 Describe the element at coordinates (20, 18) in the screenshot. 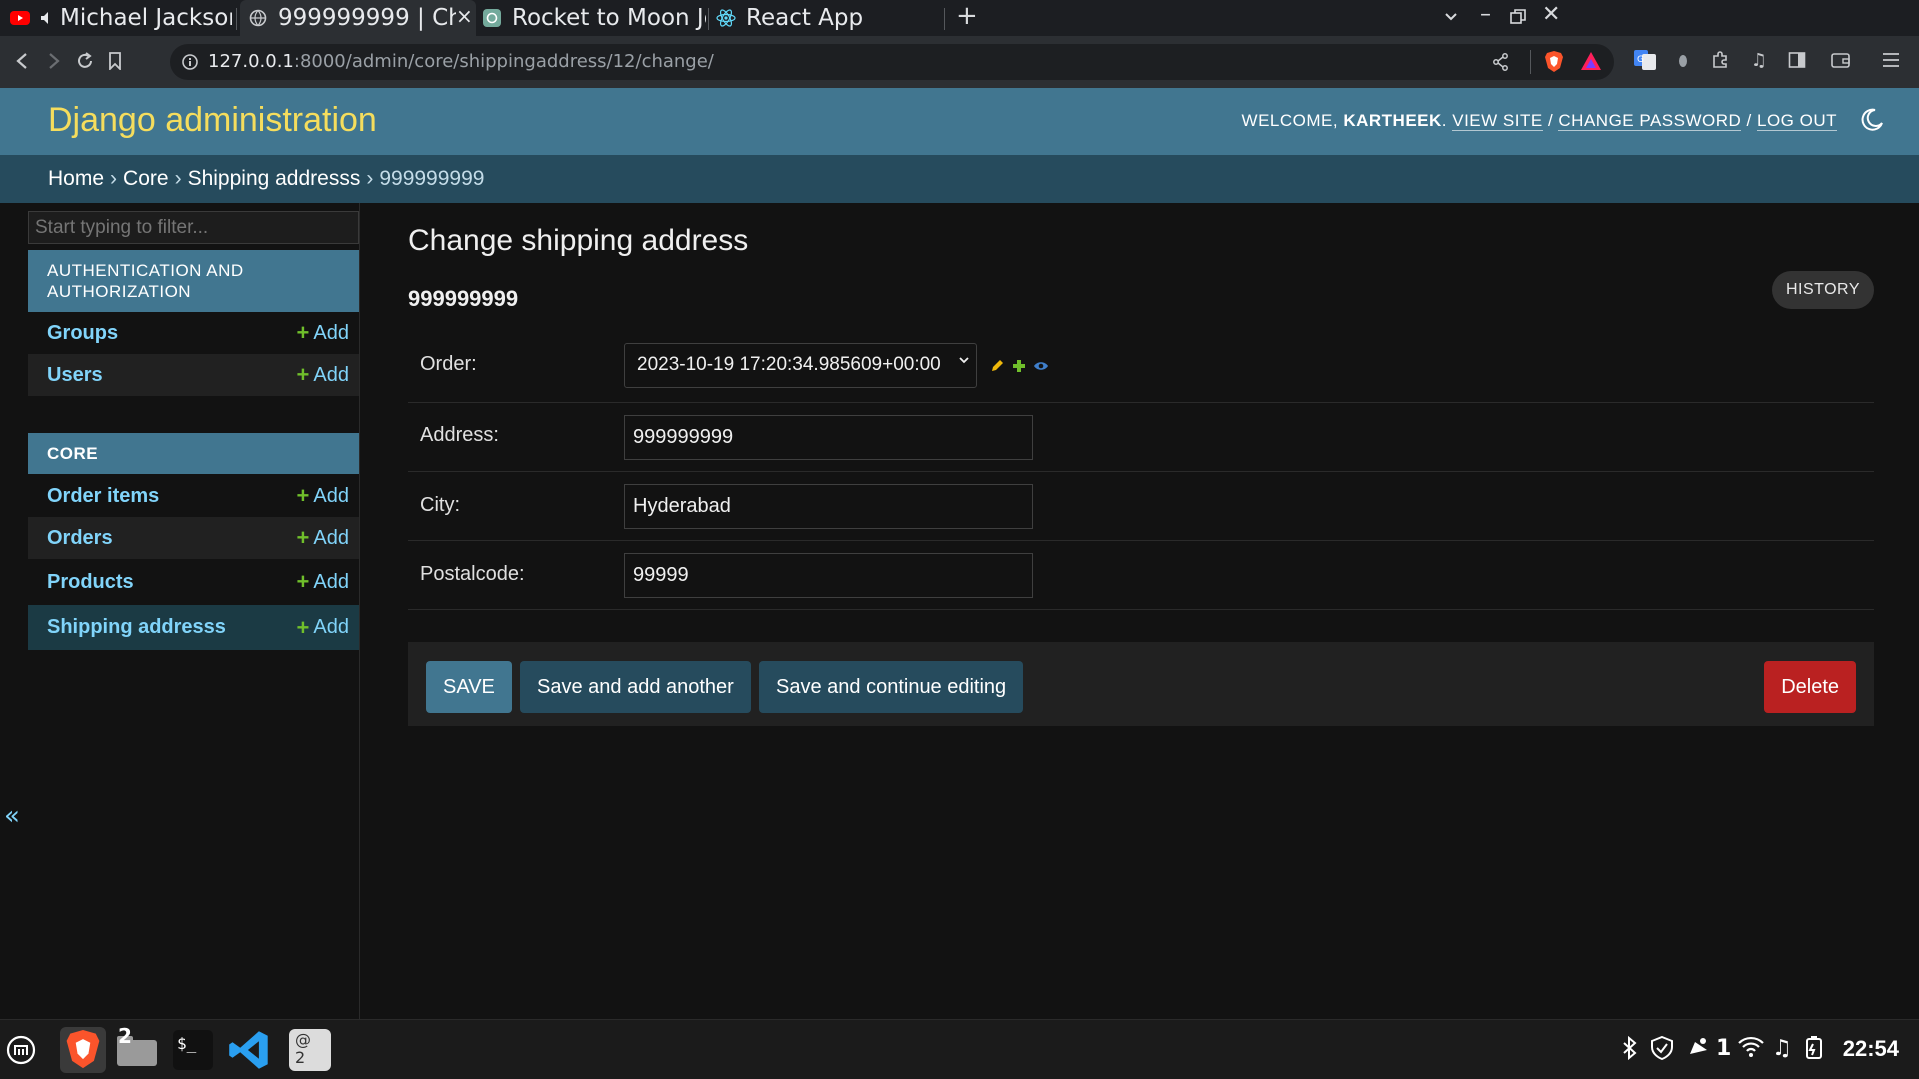

I see `youtube-icon` at that location.